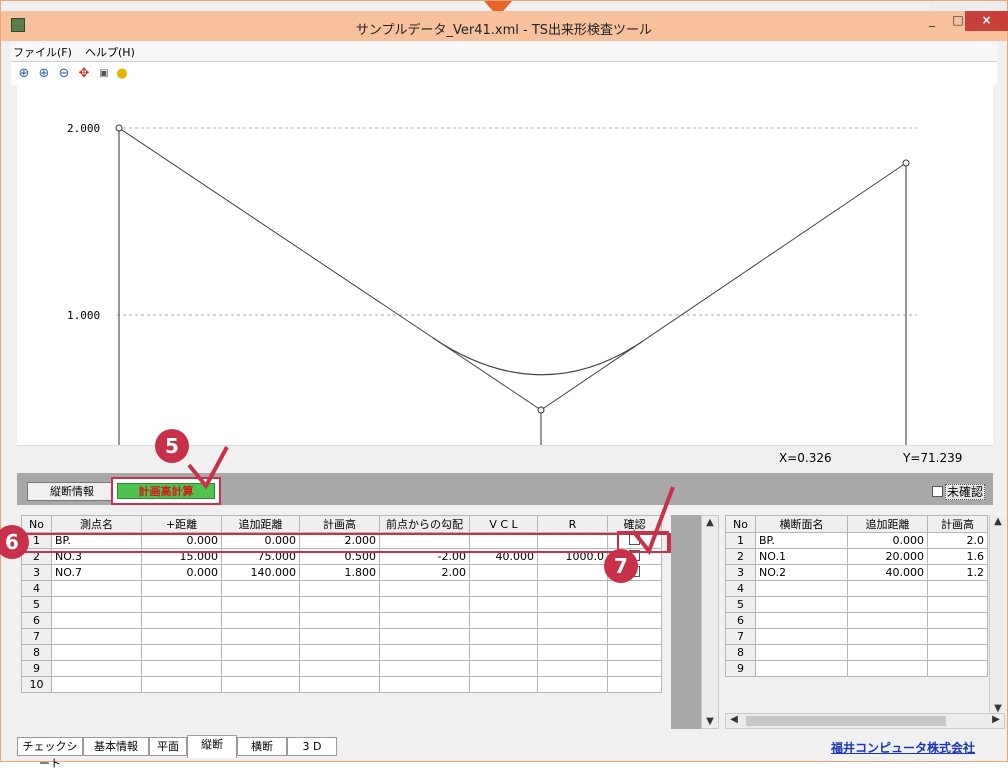 Image resolution: width=1008 pixels, height=772 pixels. Describe the element at coordinates (312, 746) in the screenshot. I see `tab-3d: 3 D` at that location.